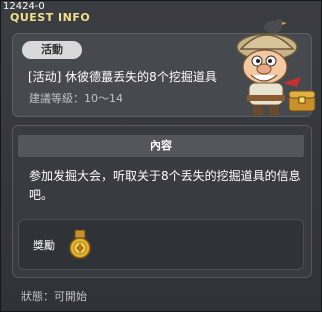 This screenshot has height=312, width=322. Describe the element at coordinates (80, 245) in the screenshot. I see `medal-reward-icon` at that location.